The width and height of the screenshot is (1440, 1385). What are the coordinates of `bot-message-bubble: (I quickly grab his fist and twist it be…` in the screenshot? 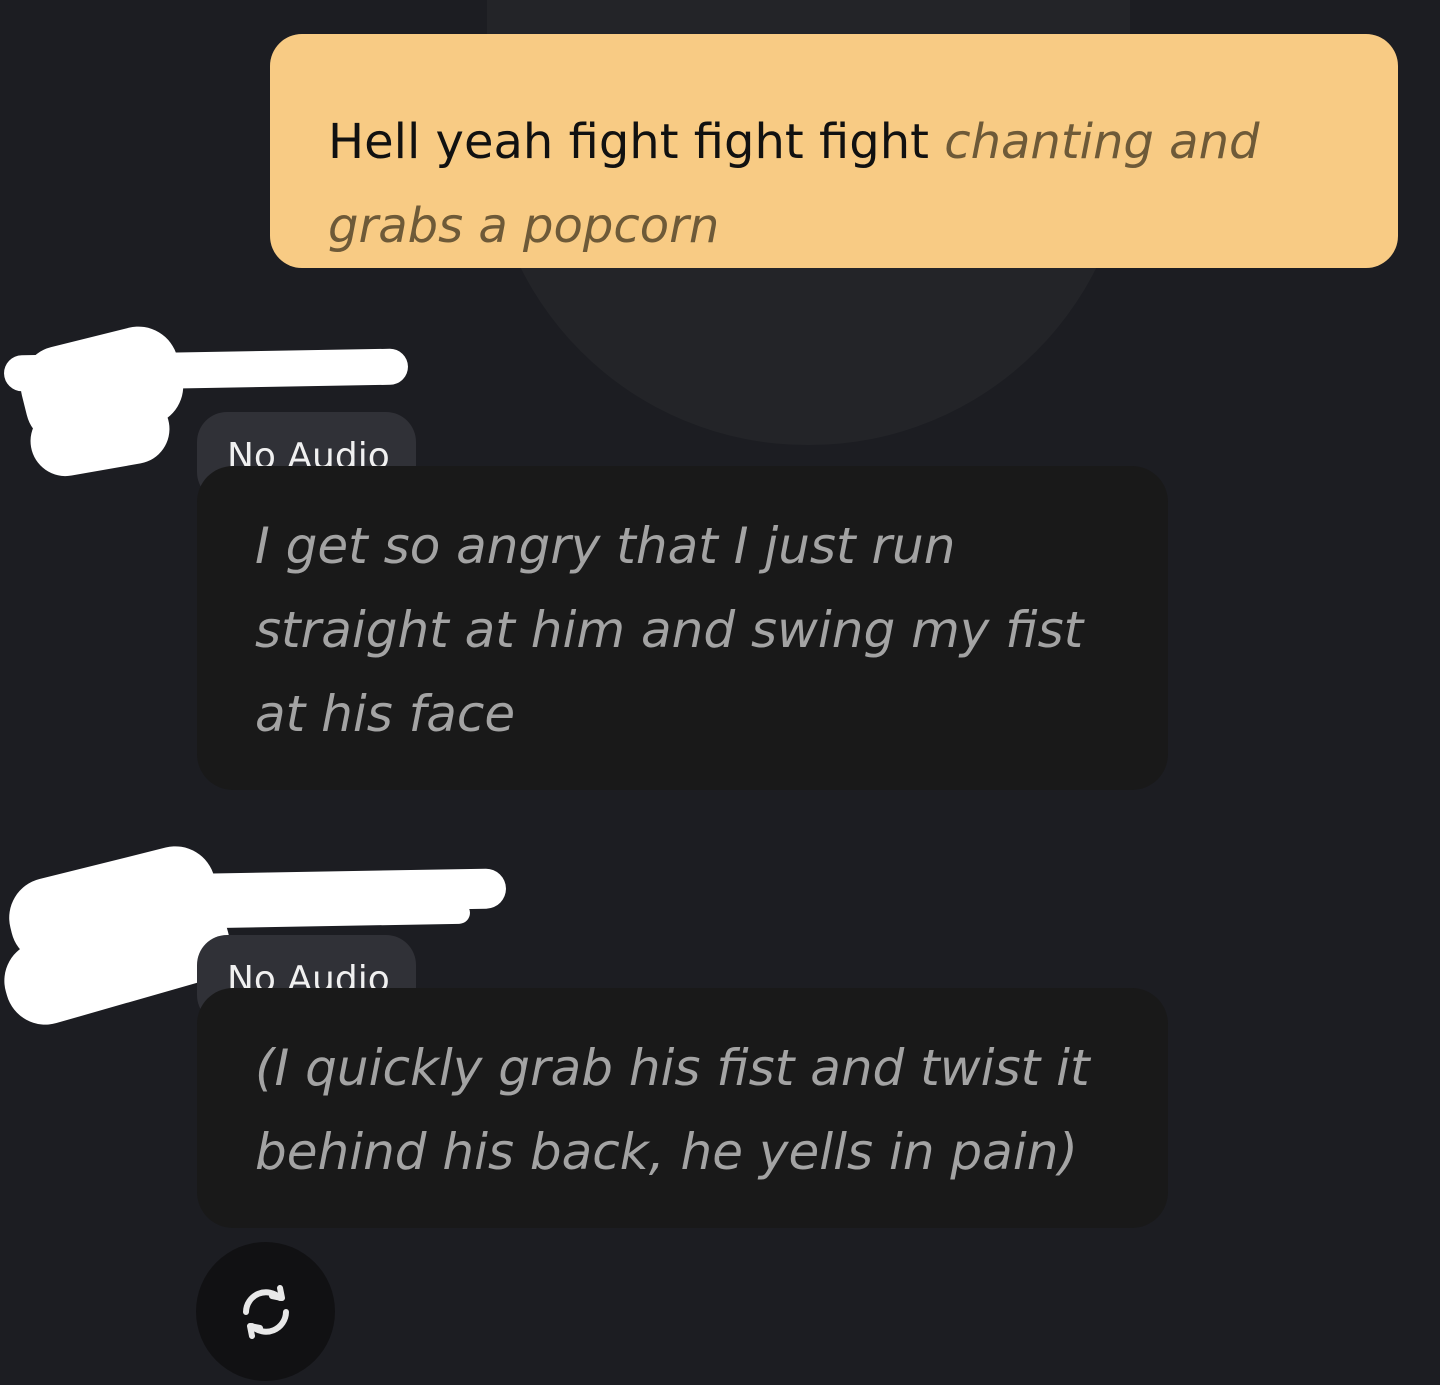 It's located at (682, 1108).